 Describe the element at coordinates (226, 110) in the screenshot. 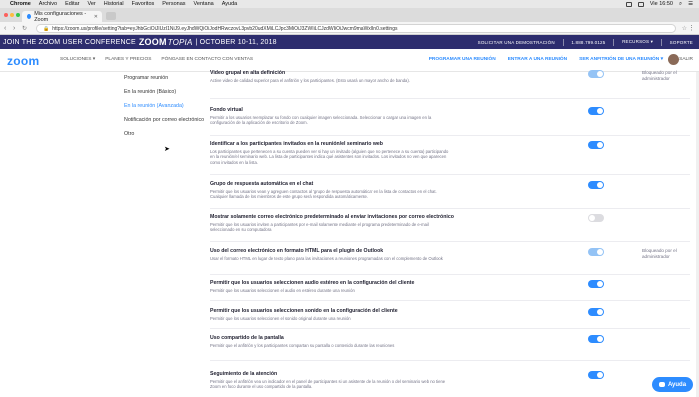

I see `setting-title: Fondo virtual` at that location.